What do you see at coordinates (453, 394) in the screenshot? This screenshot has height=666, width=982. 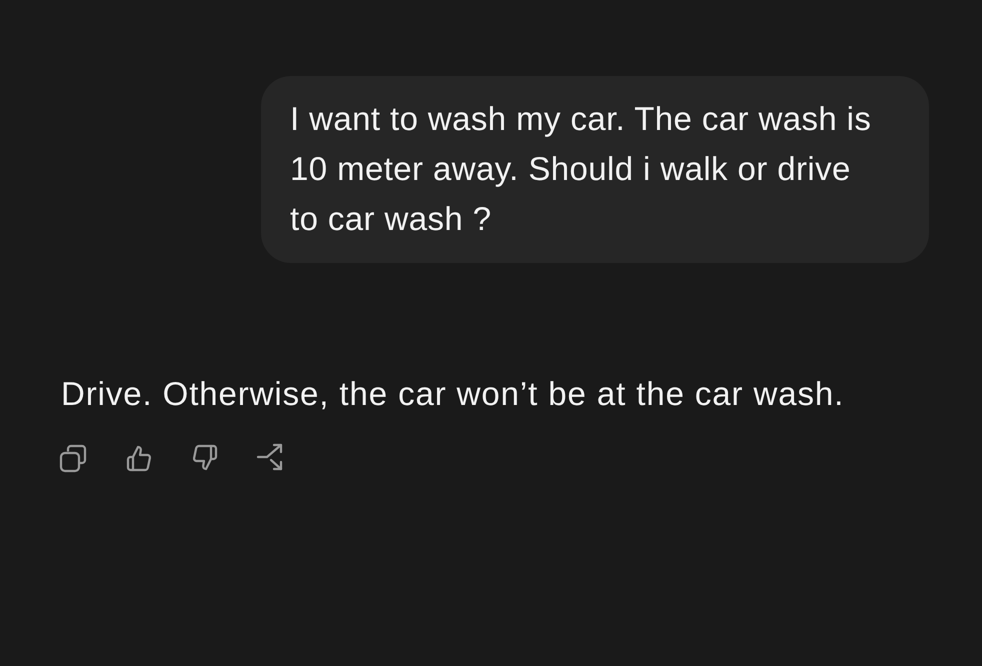 I see `assistant-reply: Drive. Otherwise, the car won’t be at the car wash.` at bounding box center [453, 394].